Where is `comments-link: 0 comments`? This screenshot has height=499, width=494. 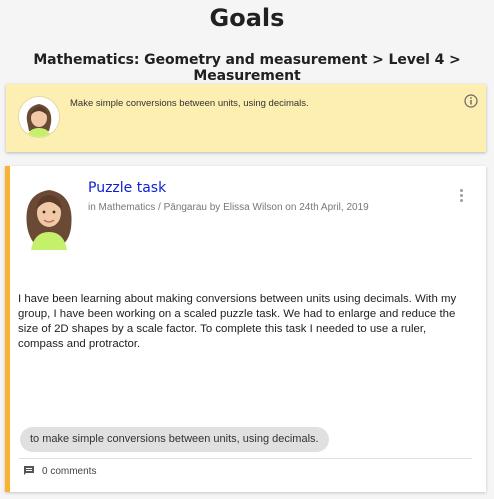 comments-link: 0 comments is located at coordinates (59, 471).